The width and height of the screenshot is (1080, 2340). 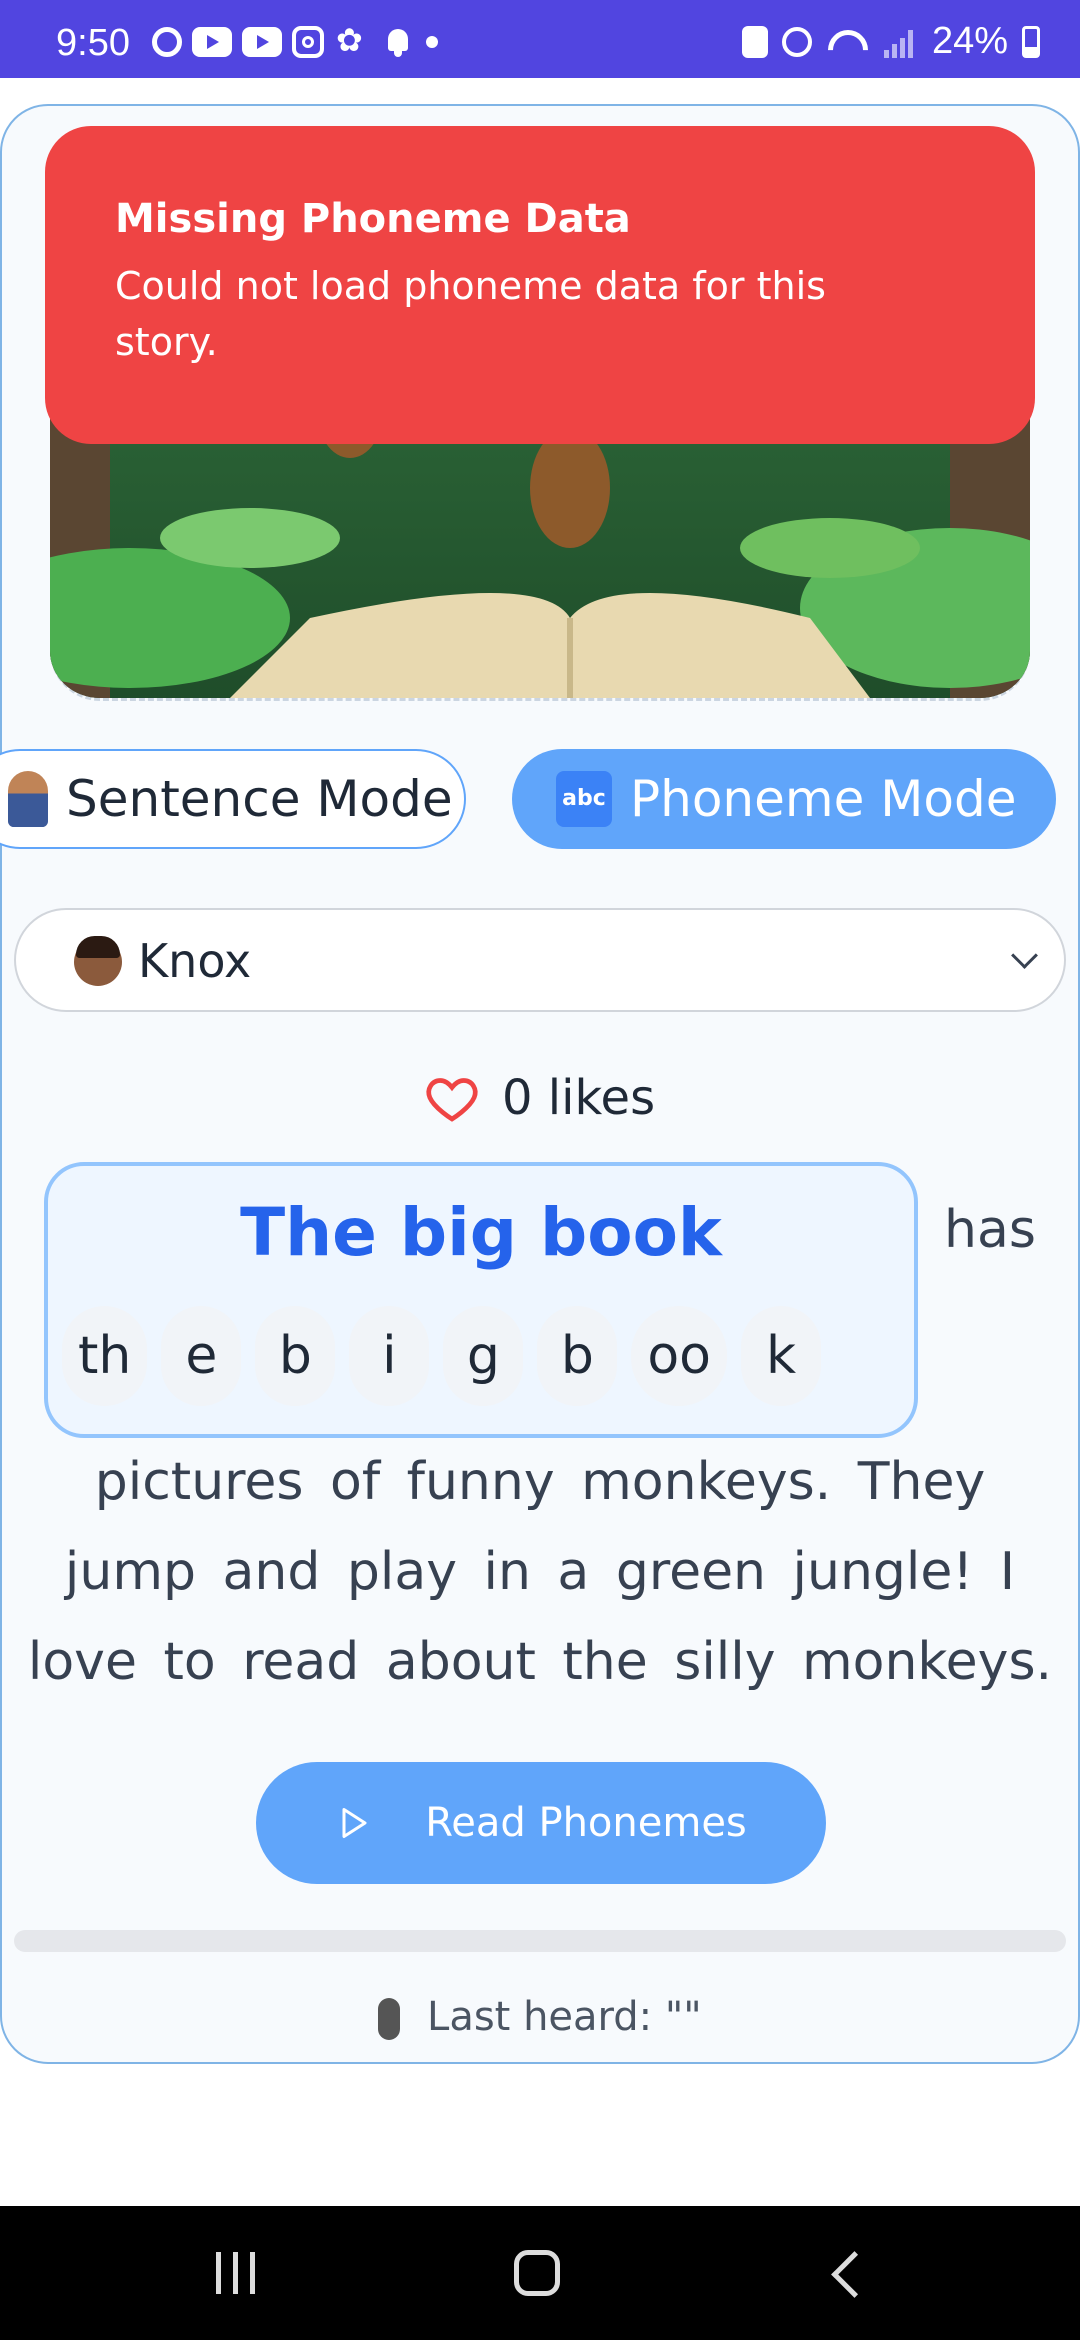 I want to click on read-phonemes-label: Read Phonemes, so click(x=586, y=1823).